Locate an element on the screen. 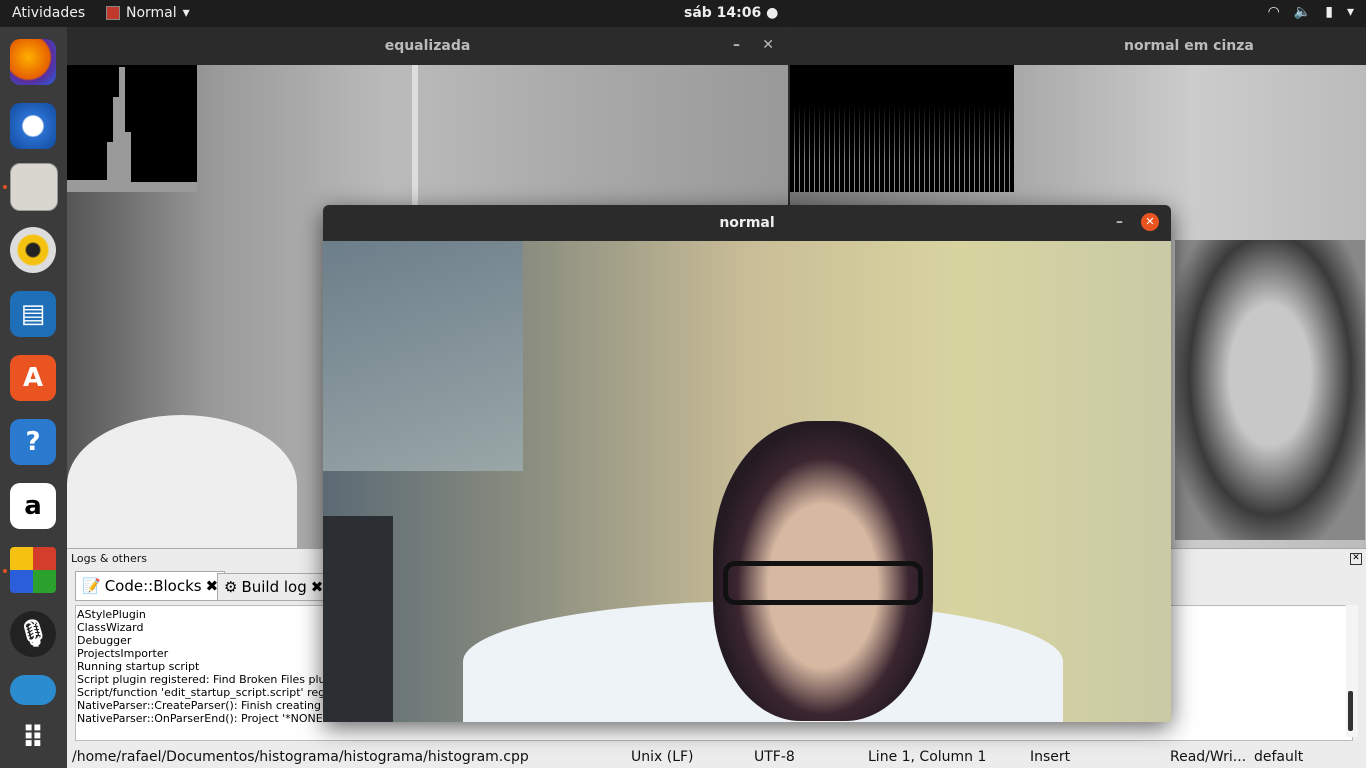 Image resolution: width=1366 pixels, height=768 pixels. cursor-position: Line 1, Column 1 is located at coordinates (927, 757).